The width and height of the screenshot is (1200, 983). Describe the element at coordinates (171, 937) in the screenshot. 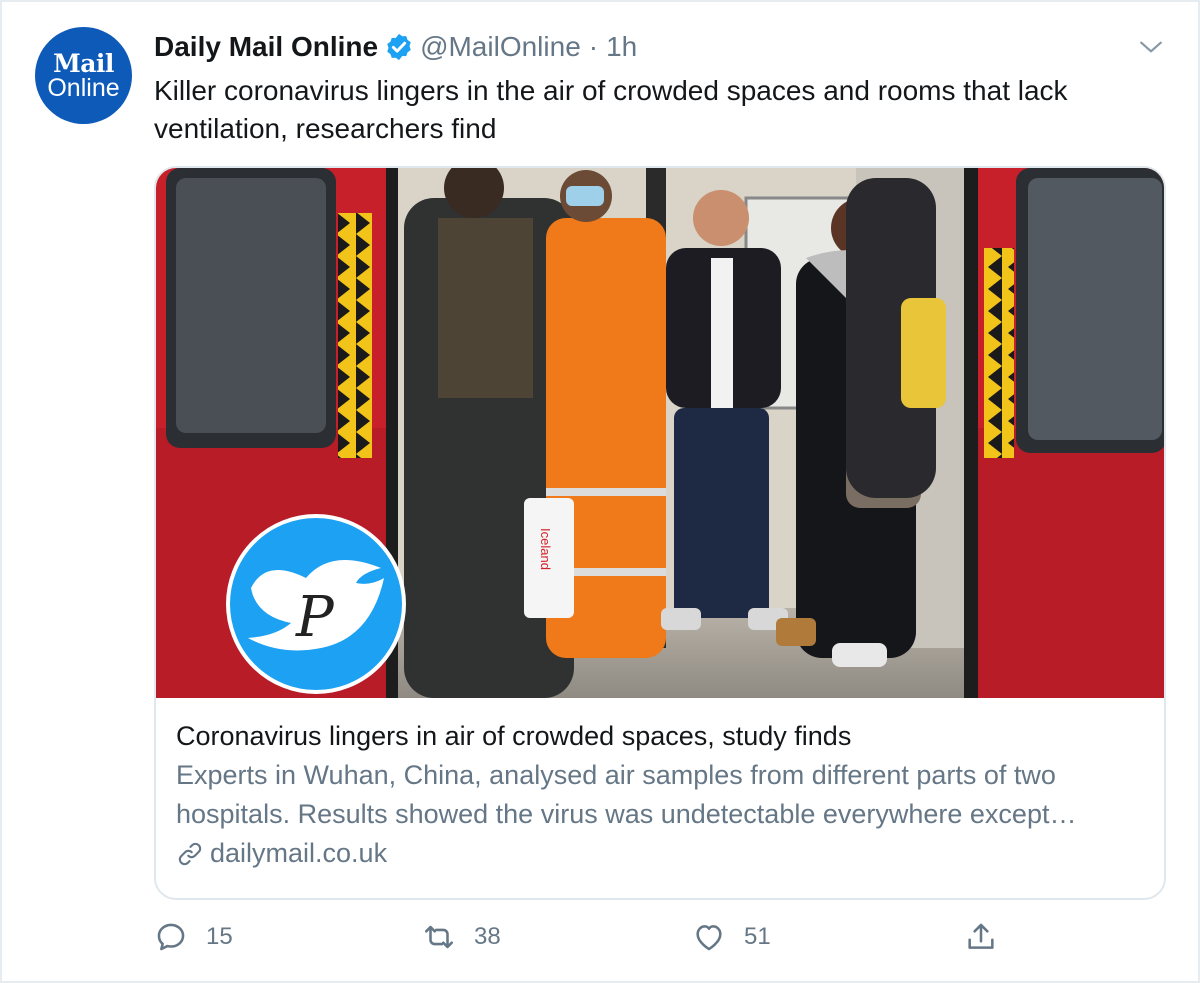

I see `reply-icon` at that location.